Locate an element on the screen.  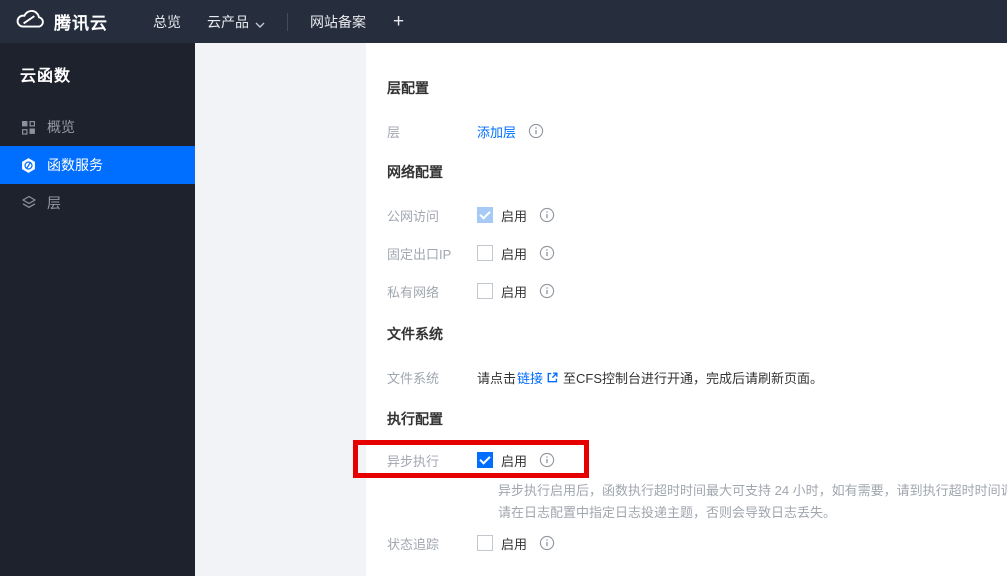
function-service-icon is located at coordinates (28, 165).